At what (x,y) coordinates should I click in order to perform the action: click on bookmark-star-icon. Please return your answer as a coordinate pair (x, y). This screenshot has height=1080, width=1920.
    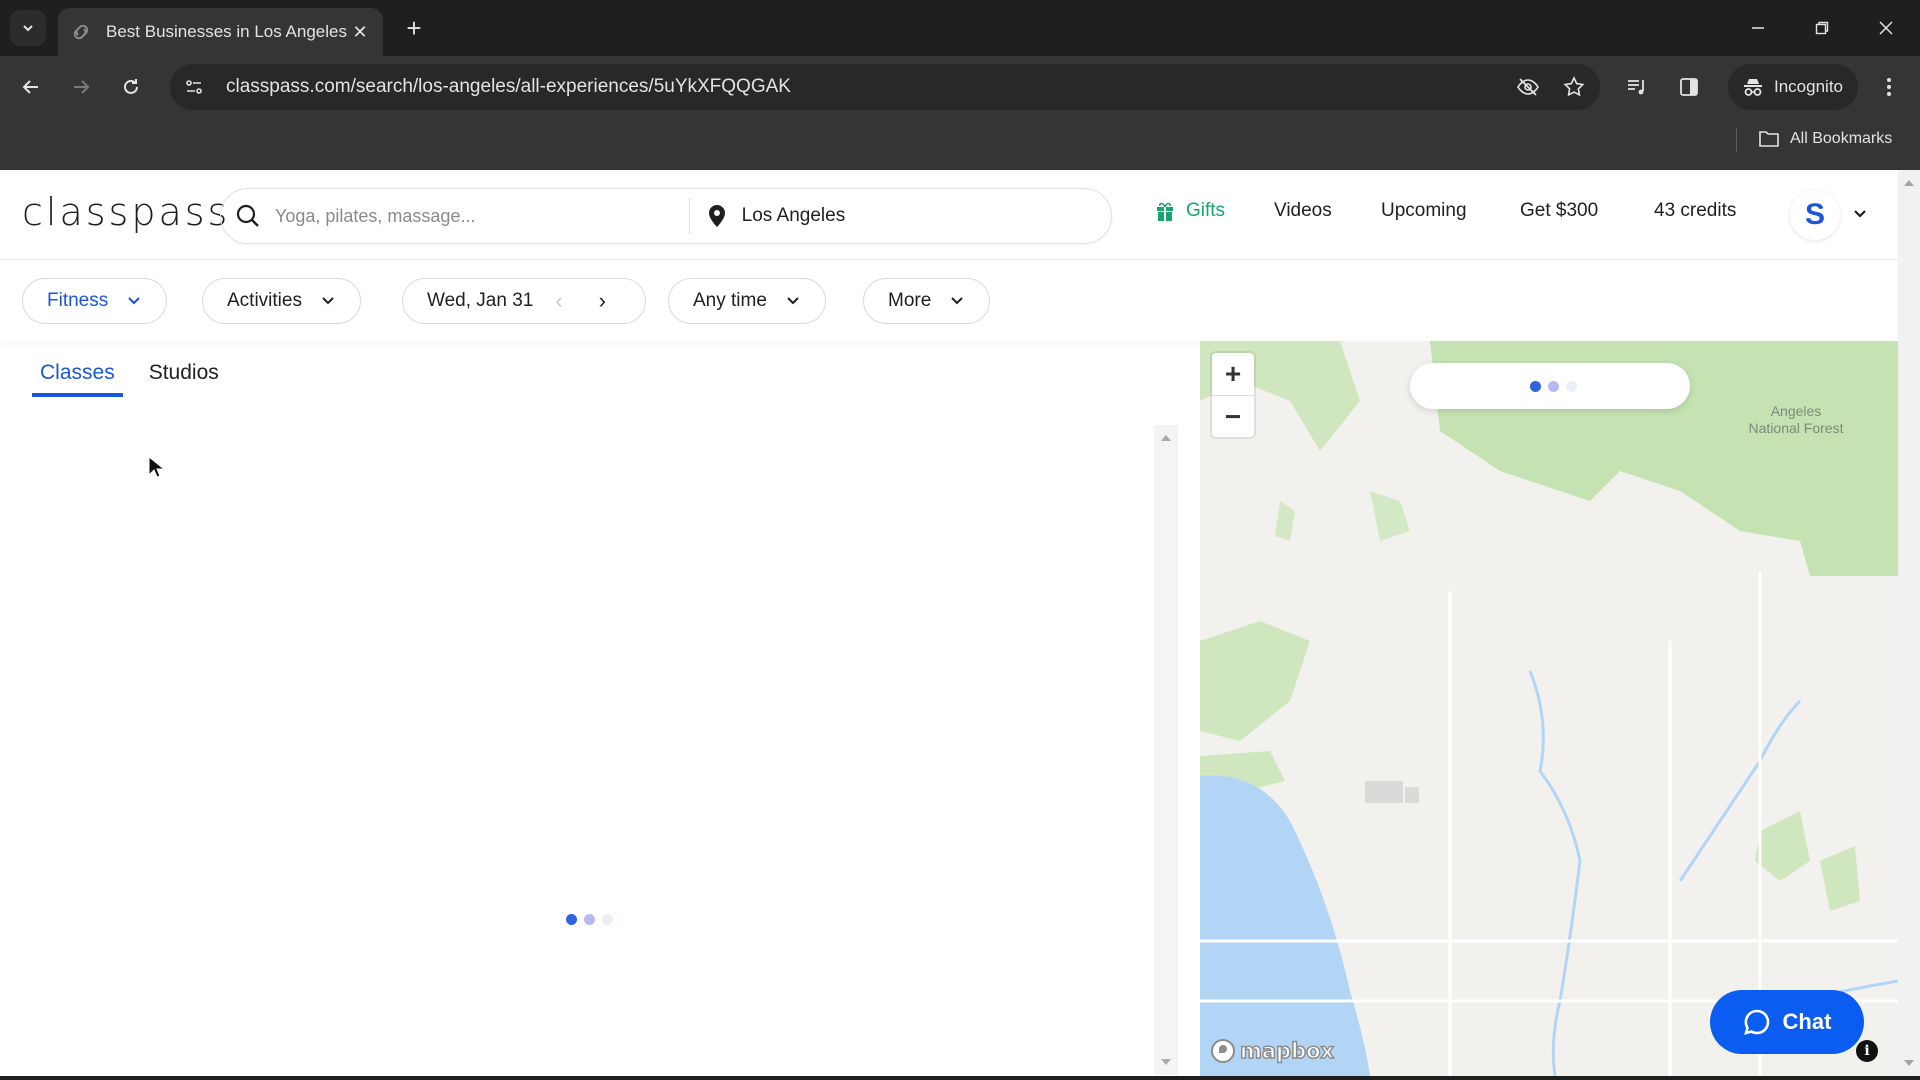
    Looking at the image, I should click on (1574, 87).